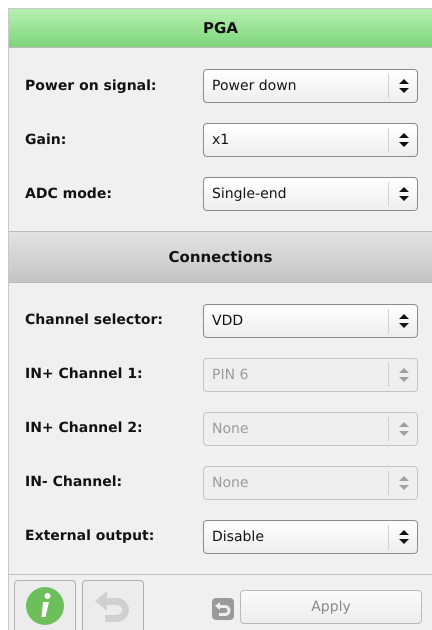 This screenshot has width=432, height=630. What do you see at coordinates (310, 139) in the screenshot?
I see `dropdown: x1` at bounding box center [310, 139].